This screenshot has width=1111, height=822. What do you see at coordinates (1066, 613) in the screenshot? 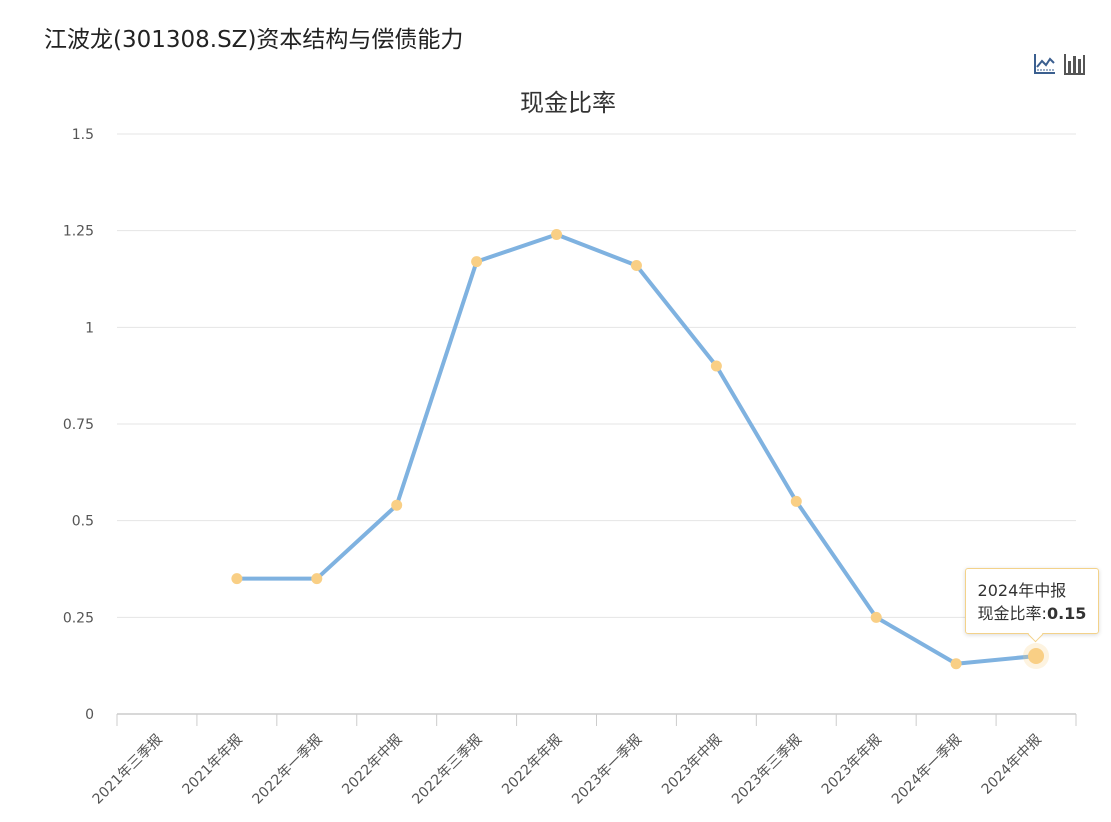
I see `tooltip-value: 0.15` at bounding box center [1066, 613].